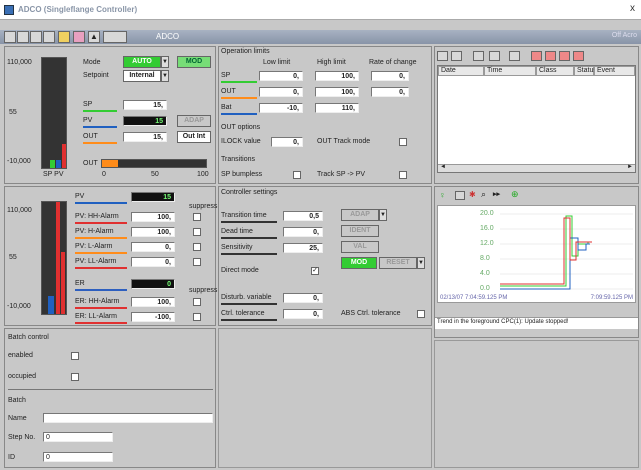 Image resolution: width=641 pixels, height=470 pixels. Describe the element at coordinates (303, 298) in the screenshot. I see `disturb-variable-field: 0,` at that location.